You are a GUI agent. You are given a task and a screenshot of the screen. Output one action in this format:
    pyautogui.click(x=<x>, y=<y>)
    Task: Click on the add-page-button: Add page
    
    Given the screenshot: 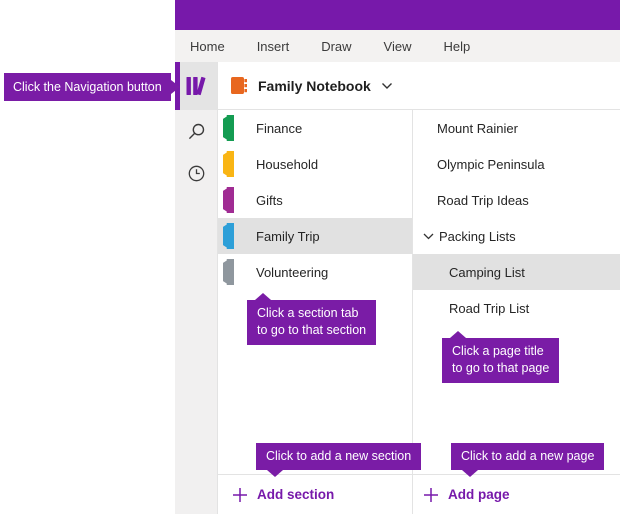 What is the action you would take?
    pyautogui.click(x=516, y=494)
    